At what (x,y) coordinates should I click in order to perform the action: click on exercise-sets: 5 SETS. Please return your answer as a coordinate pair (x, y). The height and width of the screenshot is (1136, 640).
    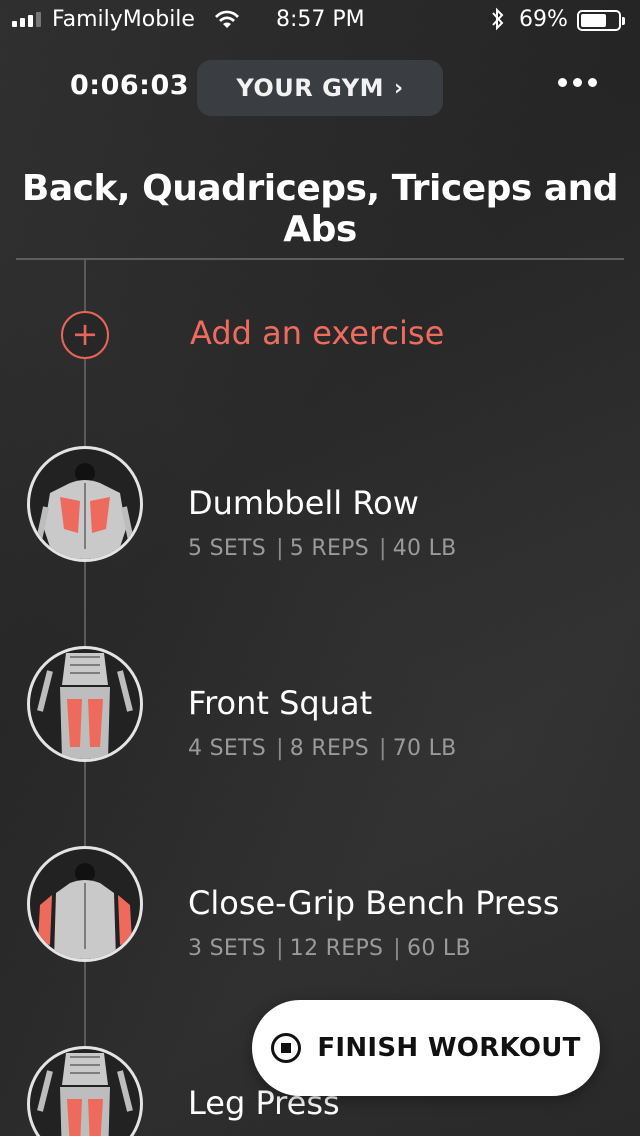
    Looking at the image, I should click on (227, 548).